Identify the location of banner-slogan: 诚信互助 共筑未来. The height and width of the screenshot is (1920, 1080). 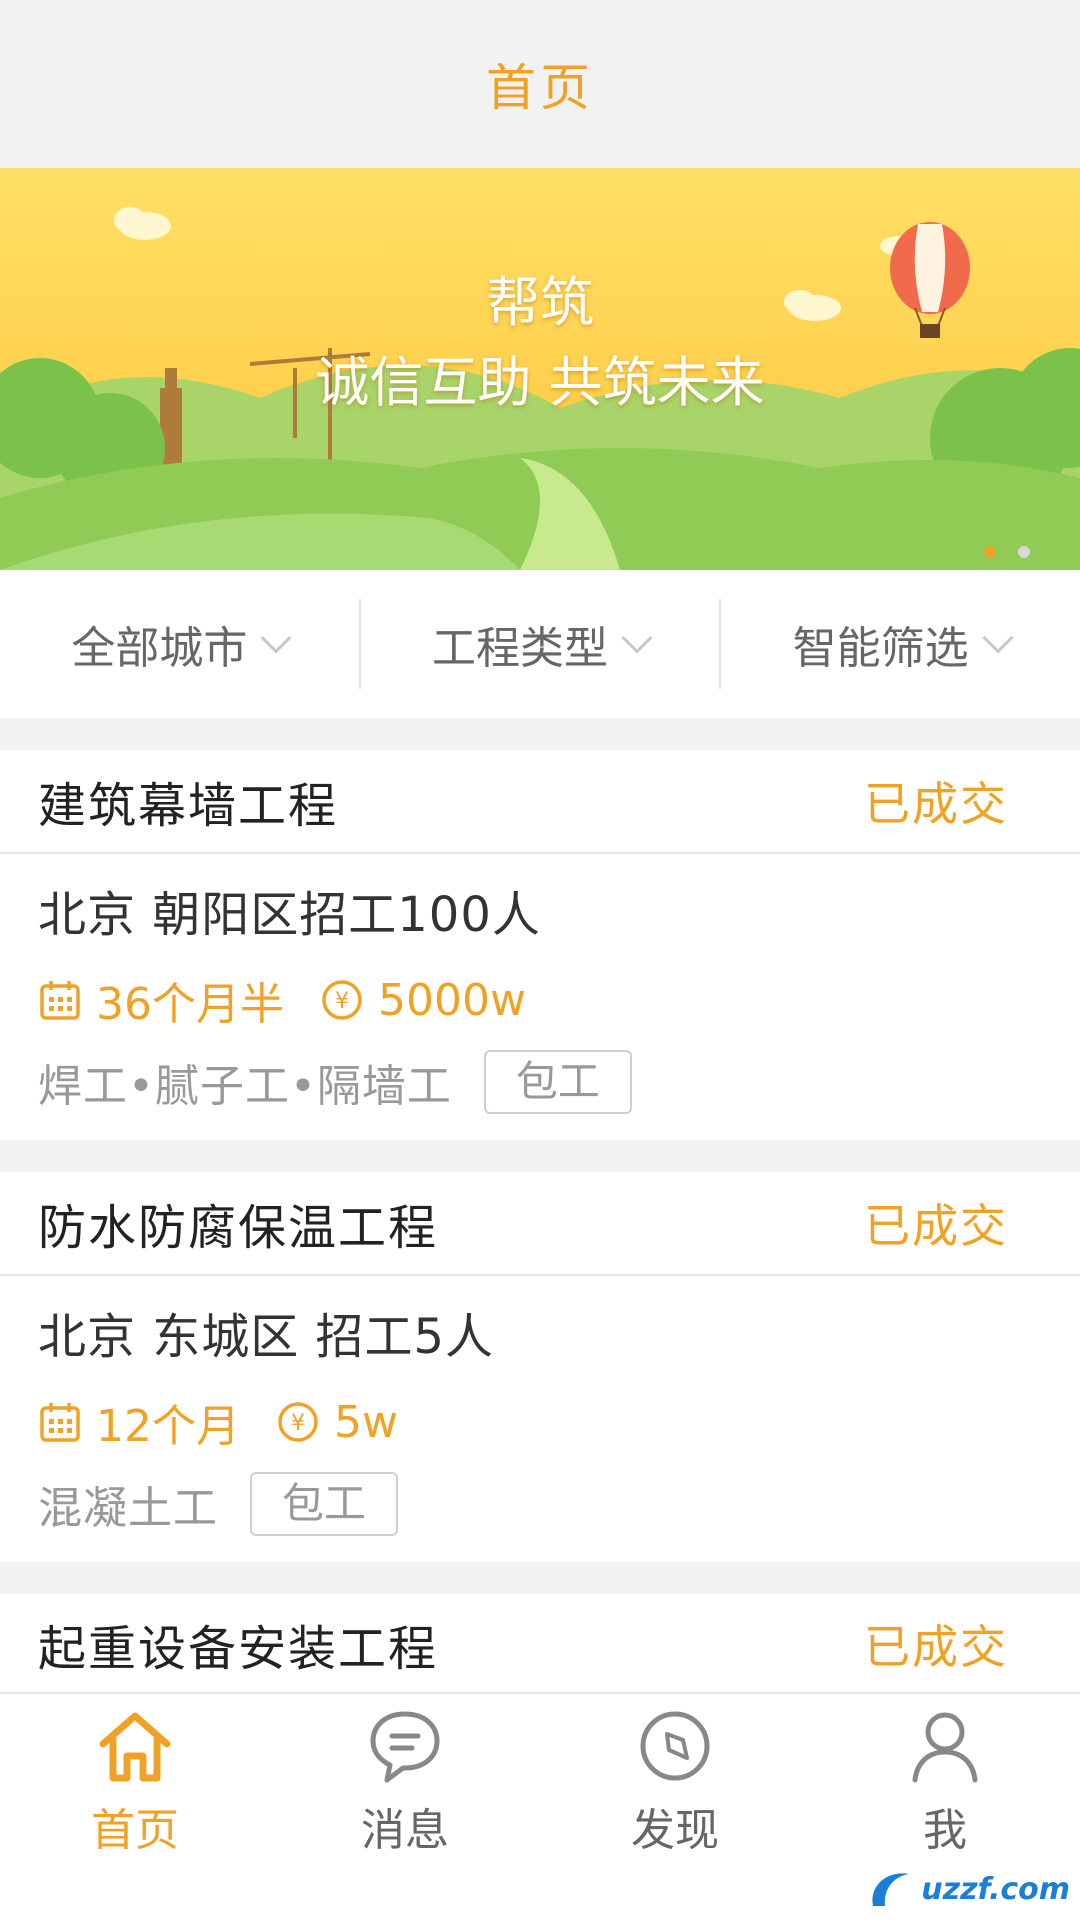
(540, 382).